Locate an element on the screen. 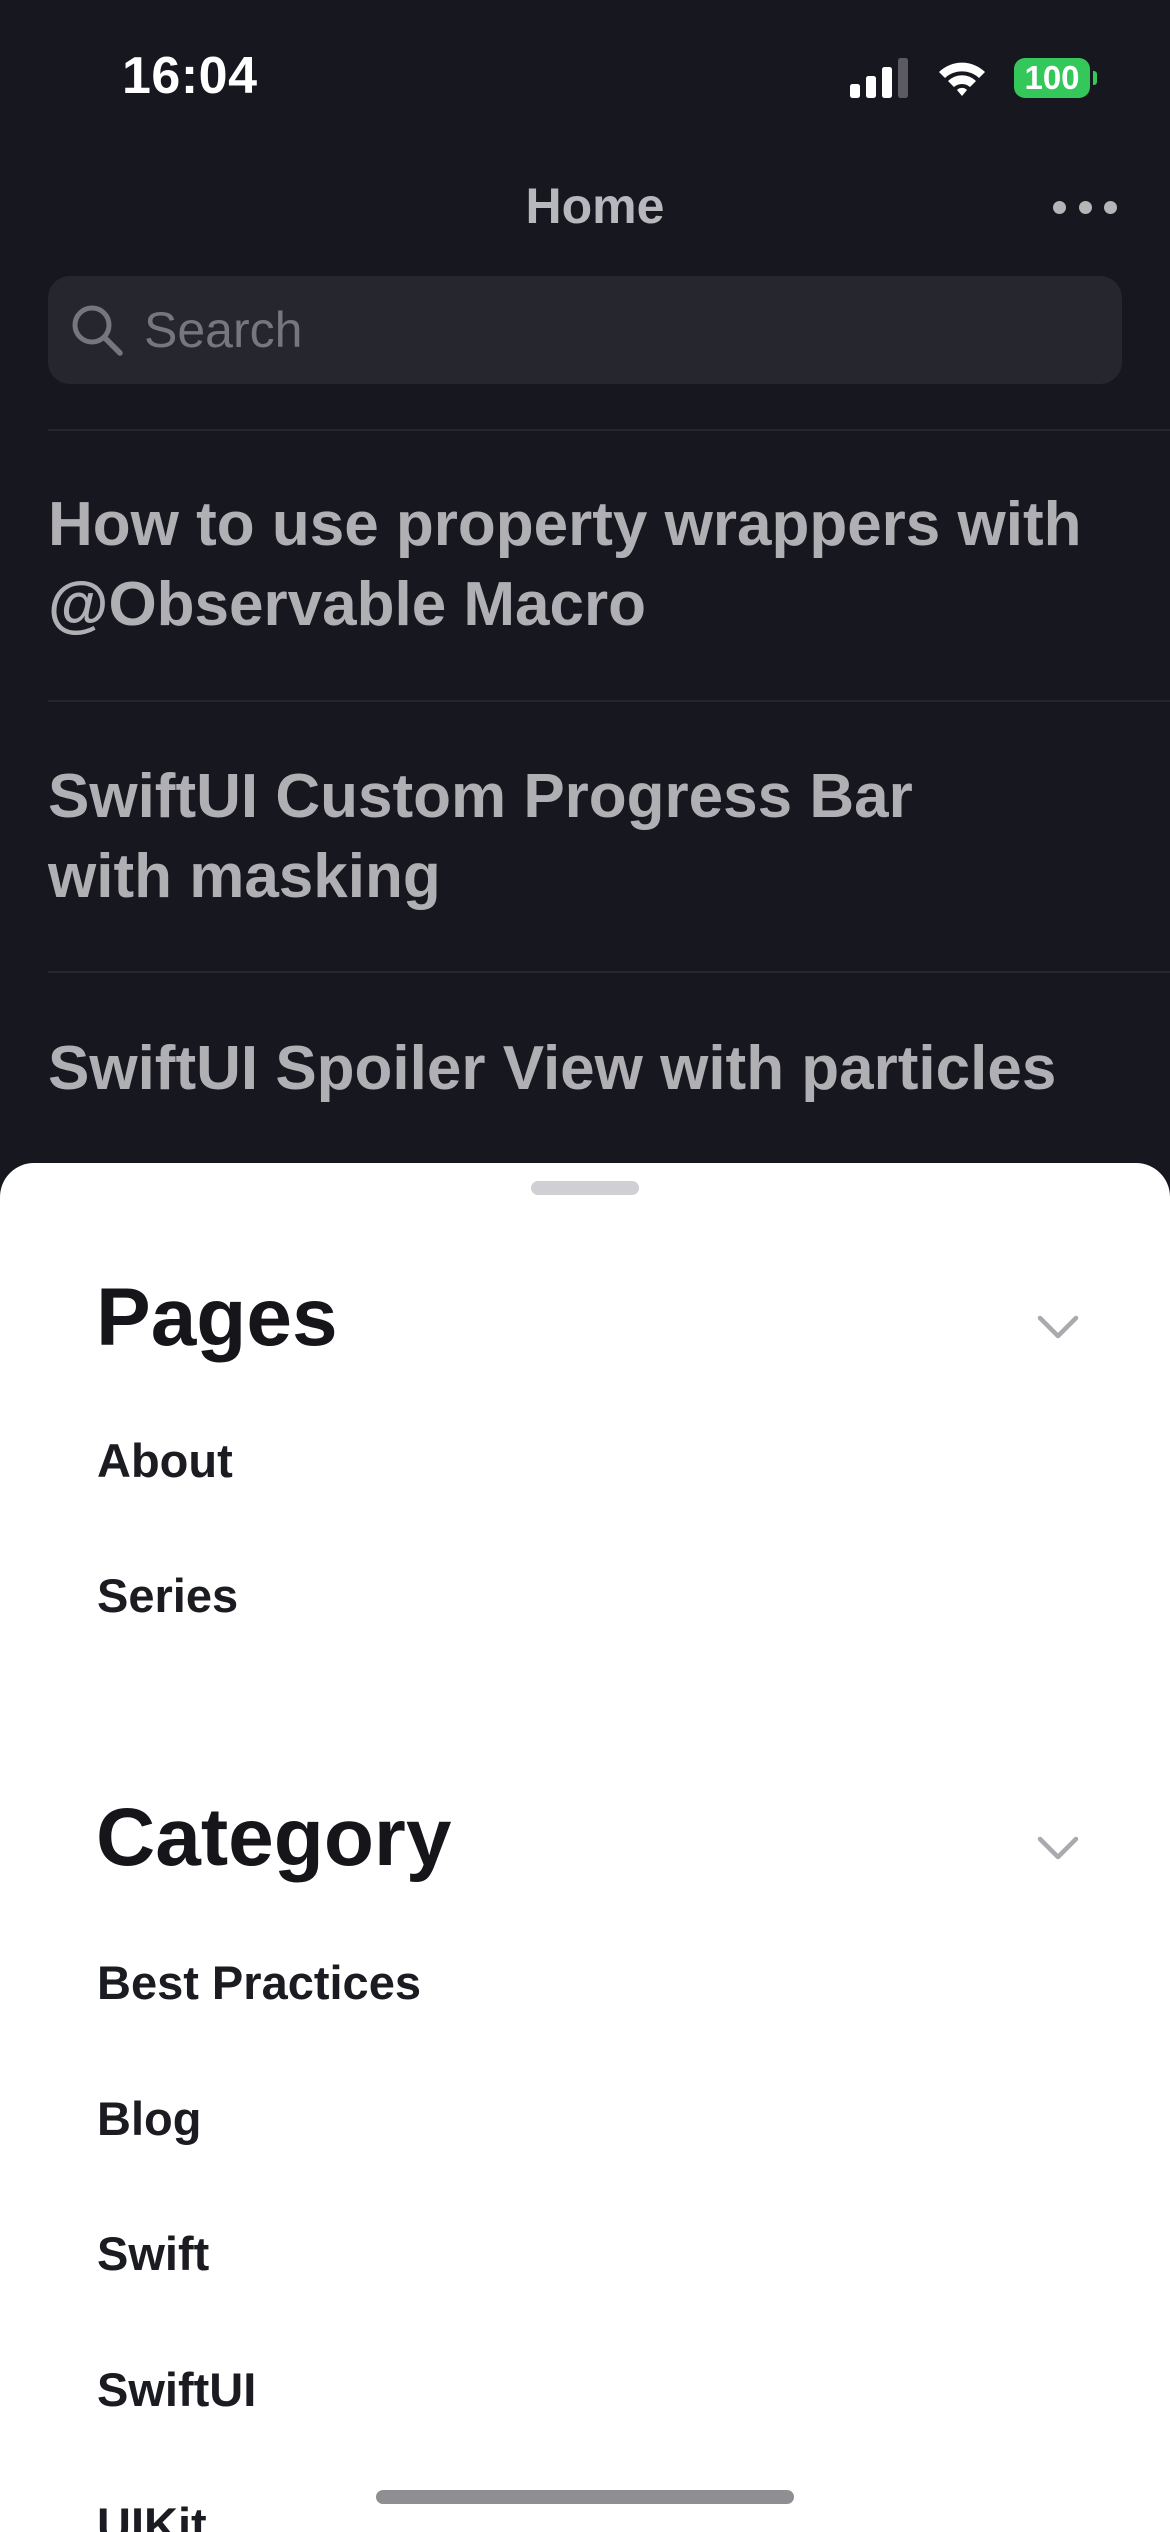  ellipsis-icon is located at coordinates (1059, 207).